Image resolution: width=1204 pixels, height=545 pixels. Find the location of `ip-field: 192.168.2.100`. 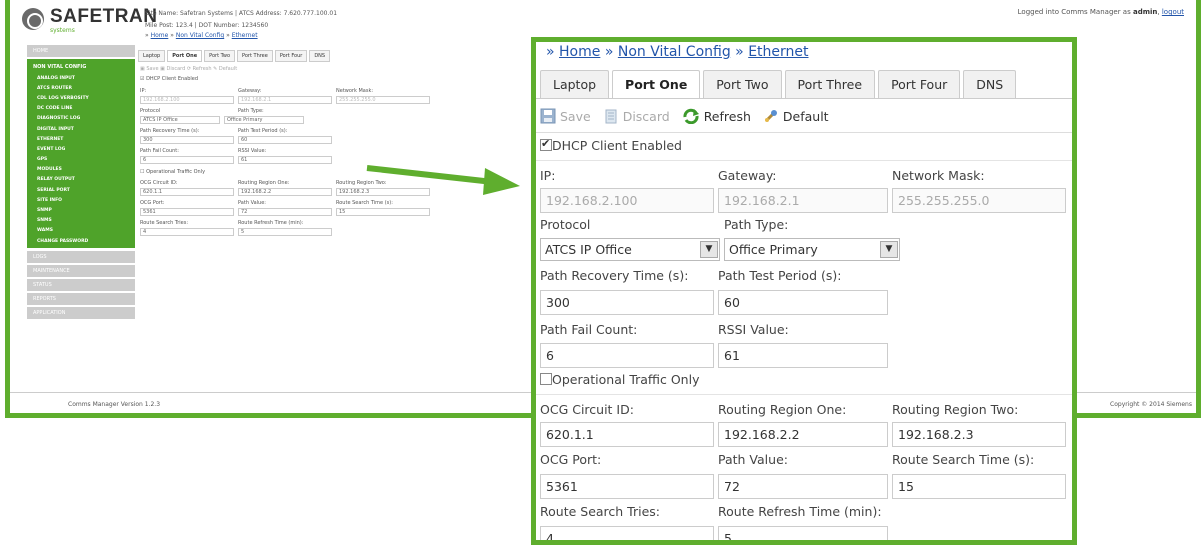

ip-field: 192.168.2.100 is located at coordinates (627, 200).